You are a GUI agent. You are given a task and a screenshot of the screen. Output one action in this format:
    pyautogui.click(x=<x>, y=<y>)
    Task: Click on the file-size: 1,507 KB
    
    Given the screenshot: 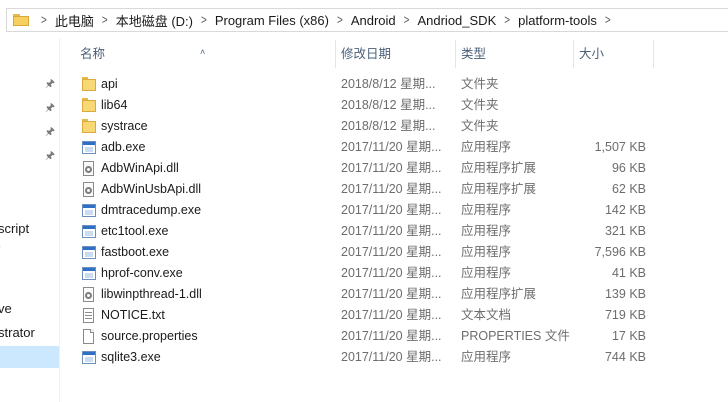 What is the action you would take?
    pyautogui.click(x=620, y=147)
    